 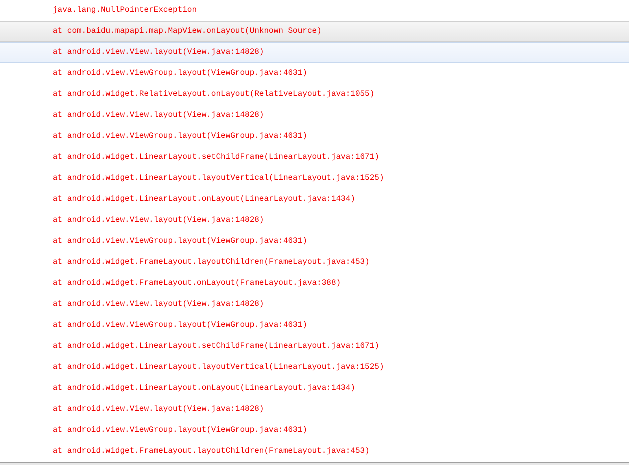 I want to click on log-row: at com.baidu.mapapi.map.MapView.onLayout(Unknown Source), so click(x=314, y=31).